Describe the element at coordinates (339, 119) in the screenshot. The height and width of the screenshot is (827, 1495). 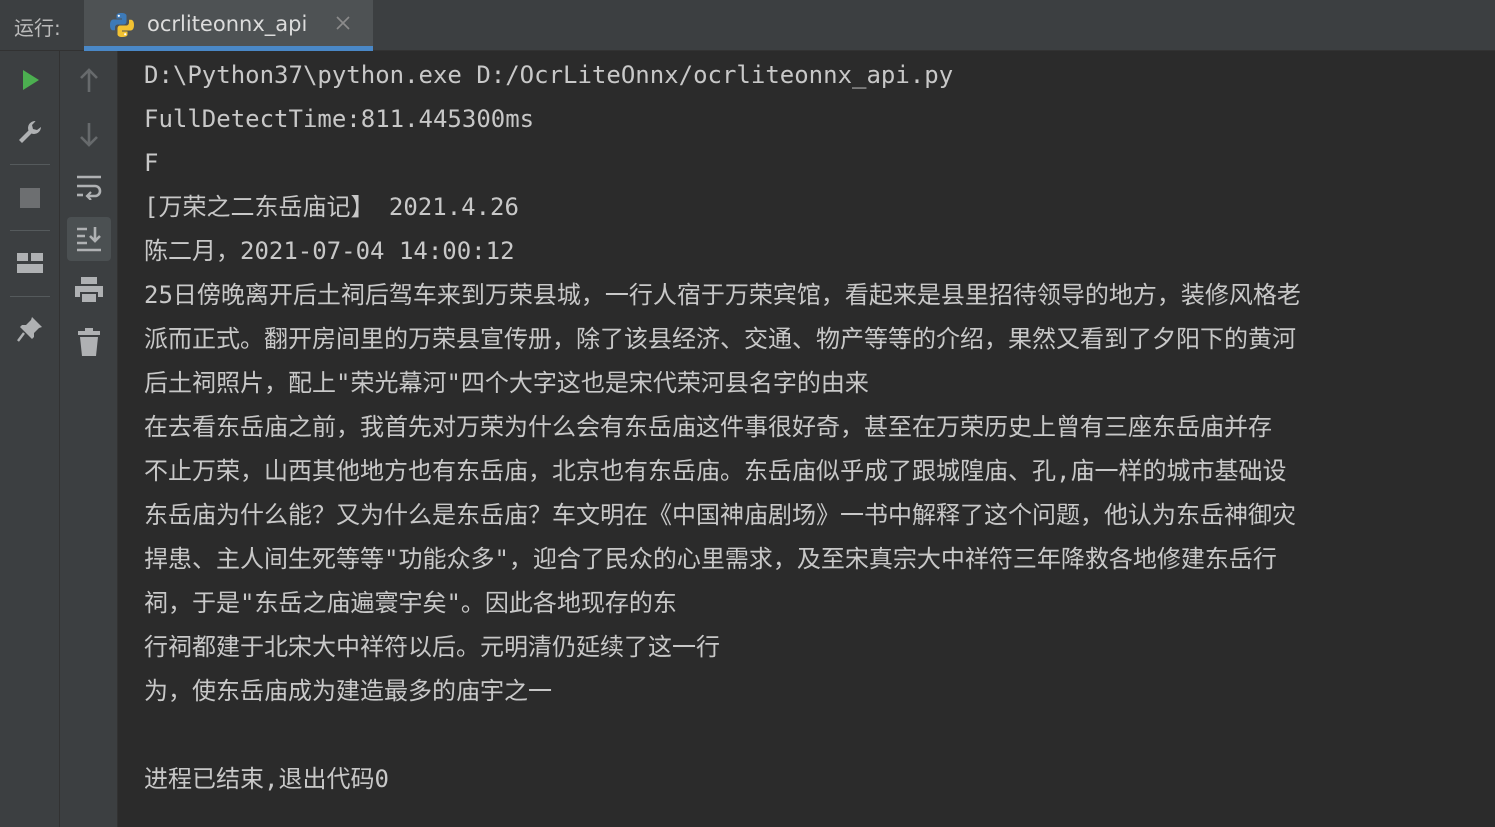
I see `console-line: FullDetectTime:811.445300ms` at that location.